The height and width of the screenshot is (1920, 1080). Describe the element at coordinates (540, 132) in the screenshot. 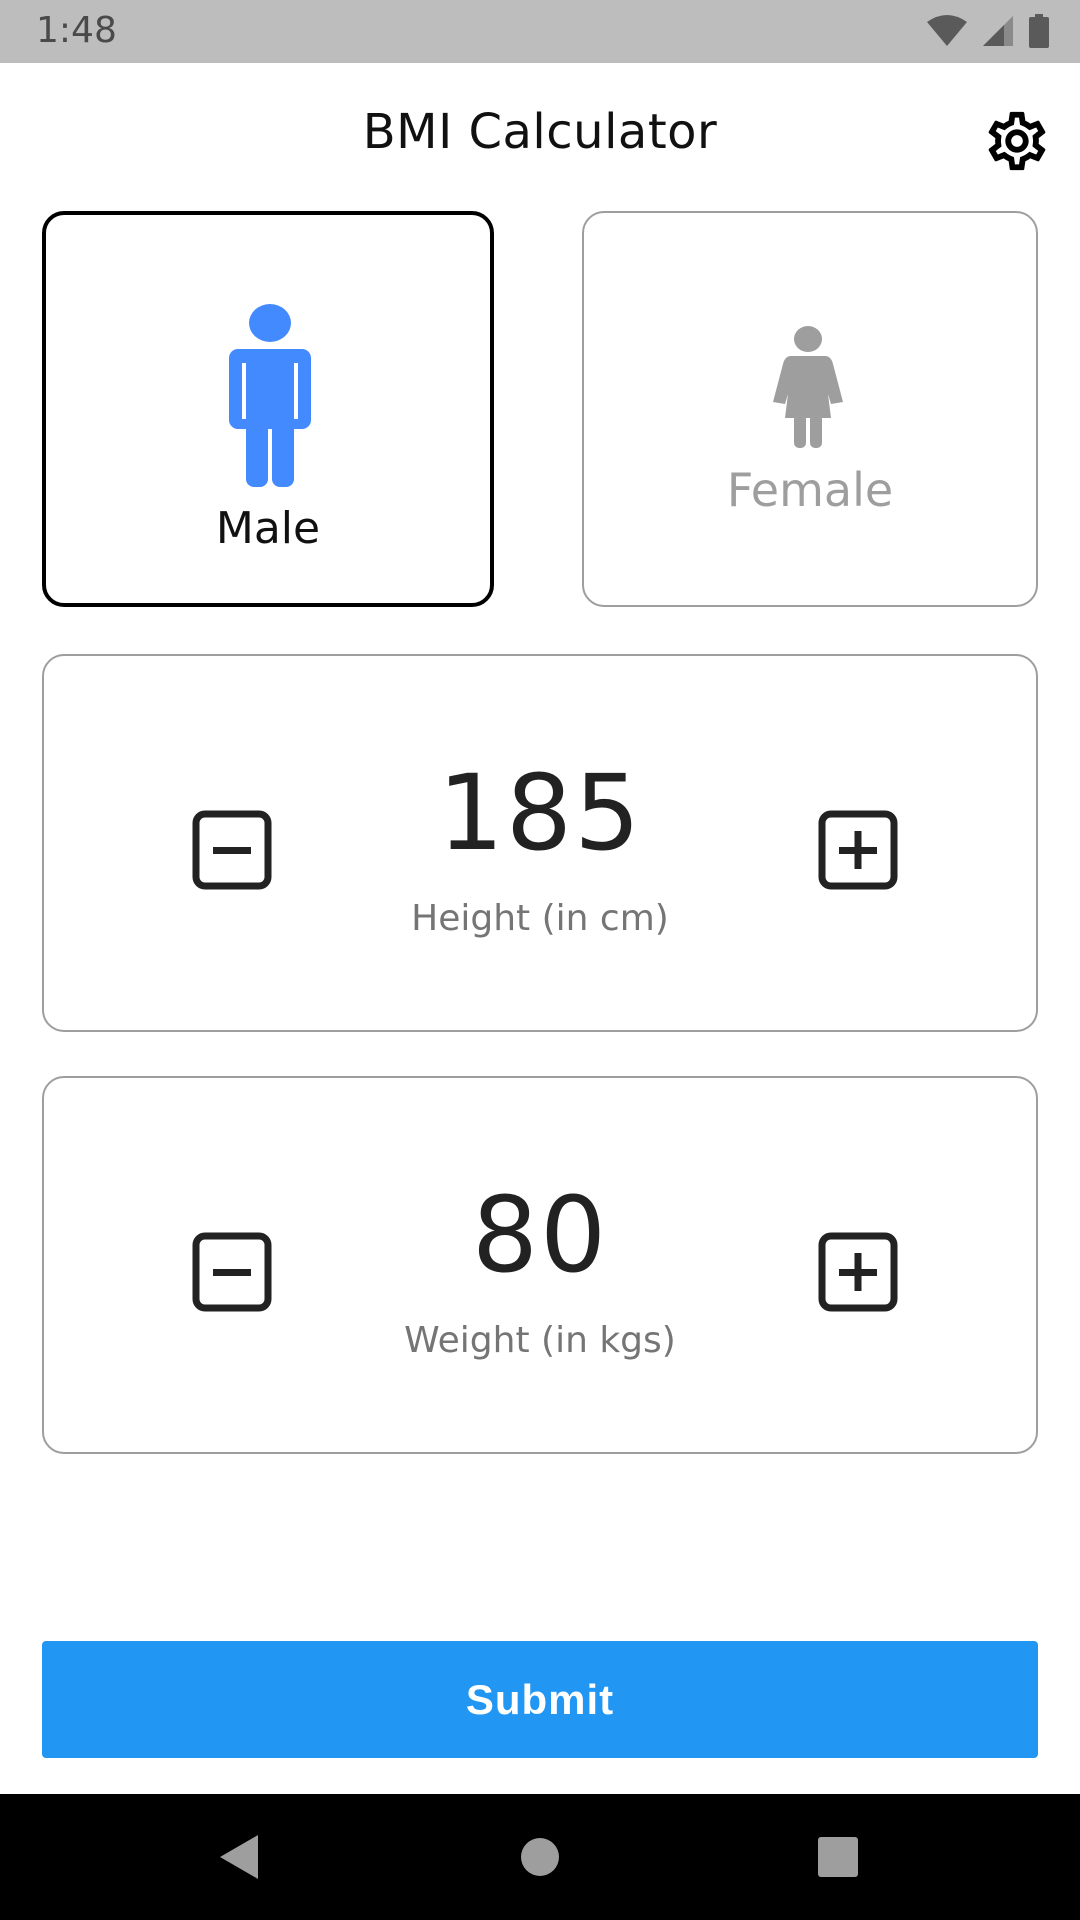

I see `page-title: BMI Calculator` at that location.